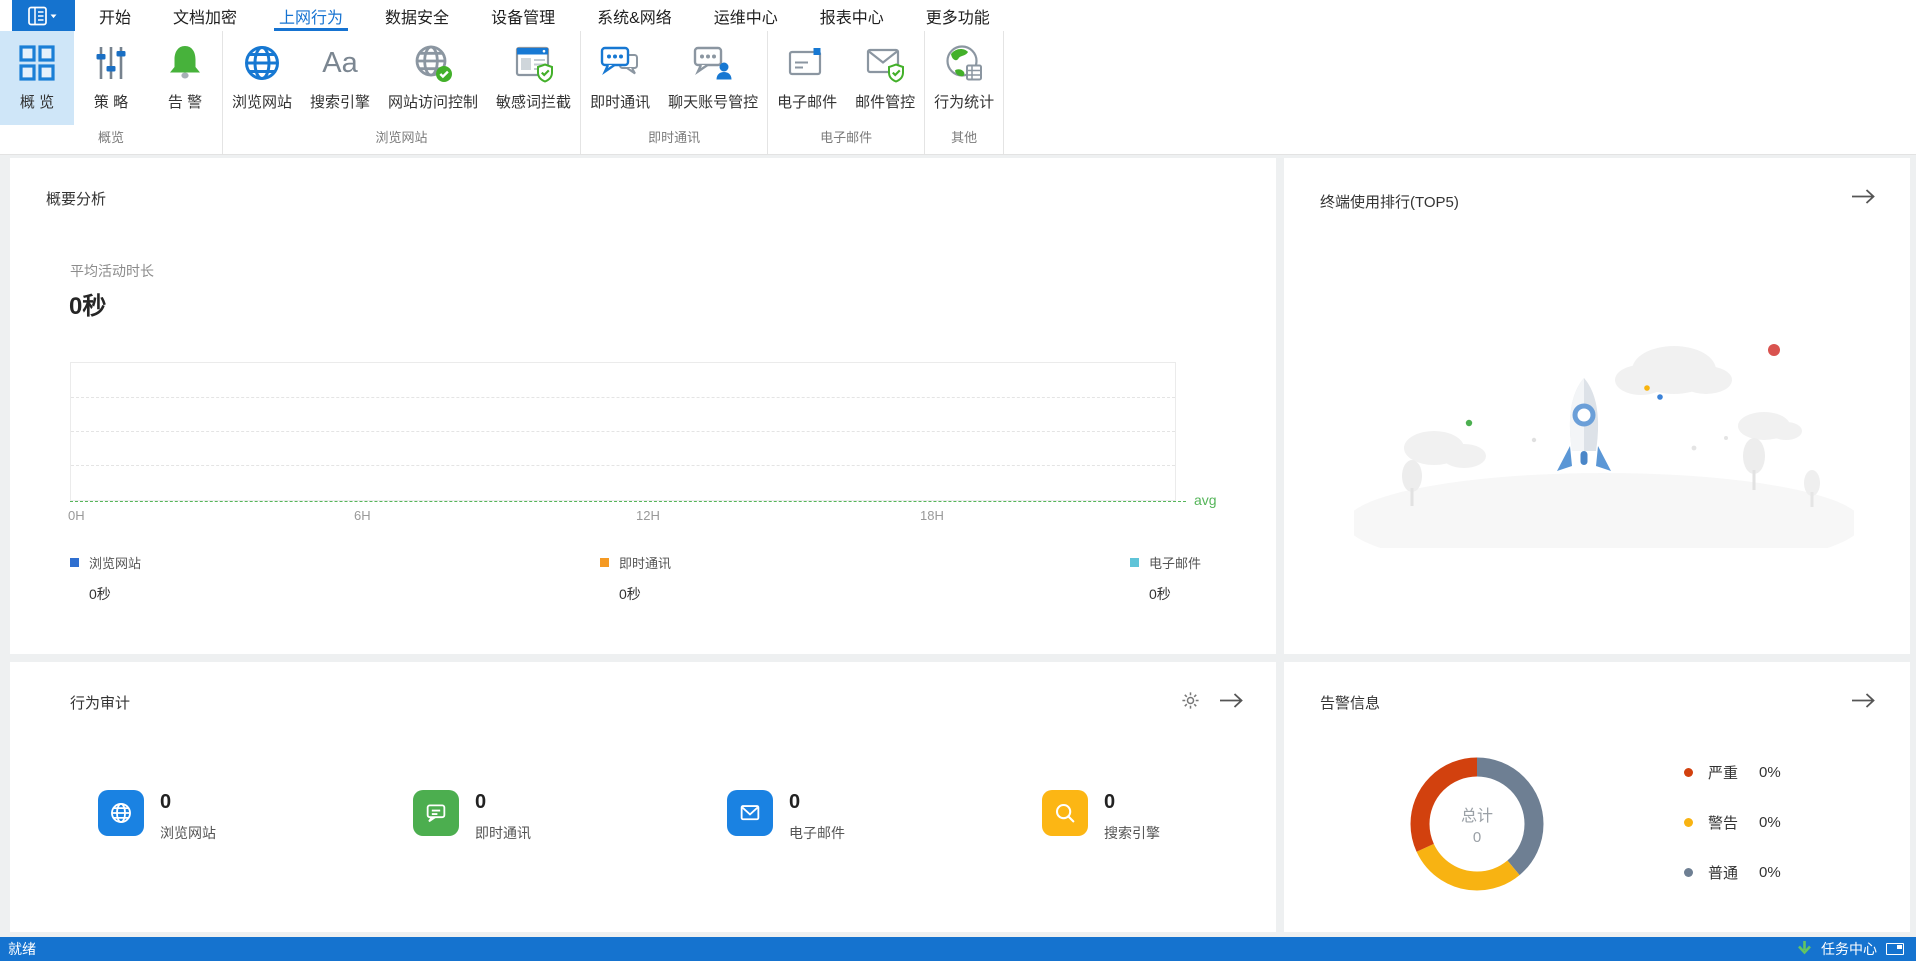 The height and width of the screenshot is (961, 1916). What do you see at coordinates (1190, 703) in the screenshot?
I see `settings-gear-icon` at bounding box center [1190, 703].